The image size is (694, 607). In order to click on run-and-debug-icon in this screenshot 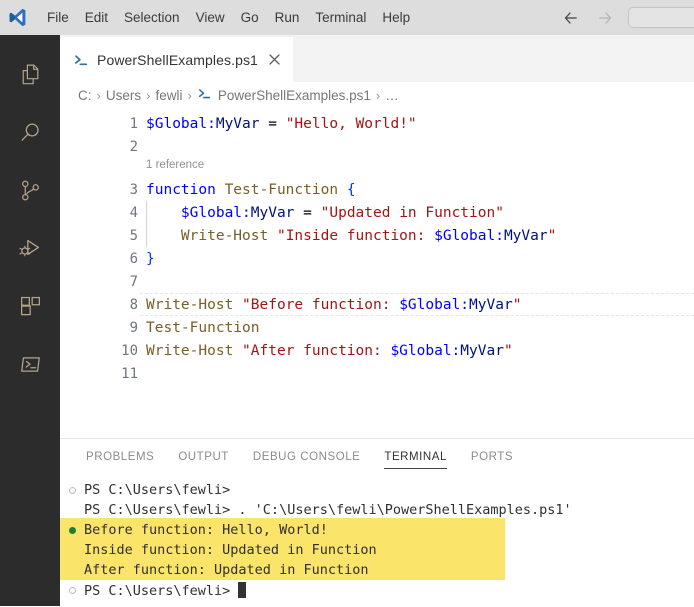, I will do `click(30, 248)`.